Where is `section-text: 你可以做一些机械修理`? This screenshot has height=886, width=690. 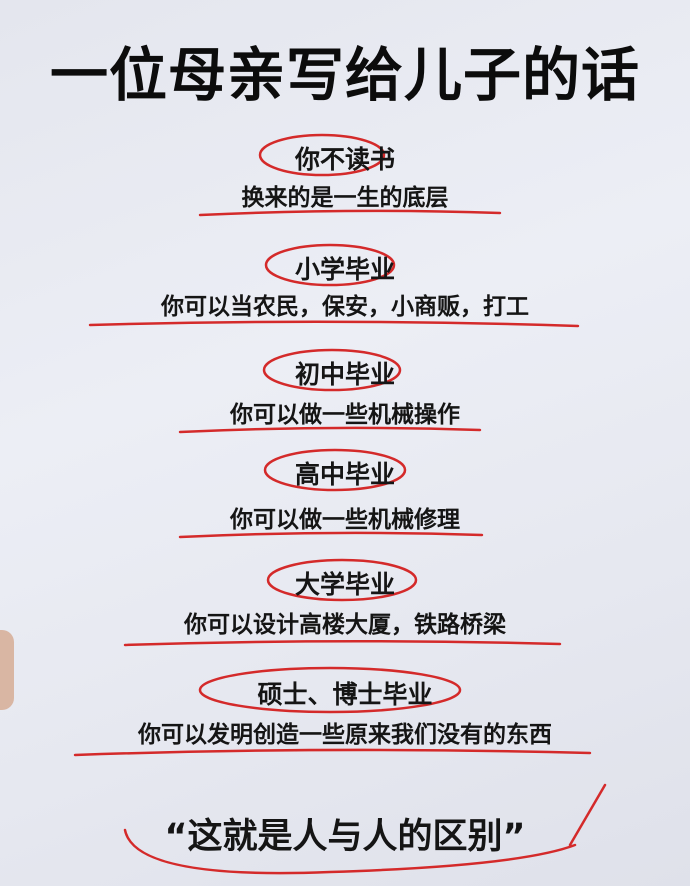
section-text: 你可以做一些机械修理 is located at coordinates (345, 520).